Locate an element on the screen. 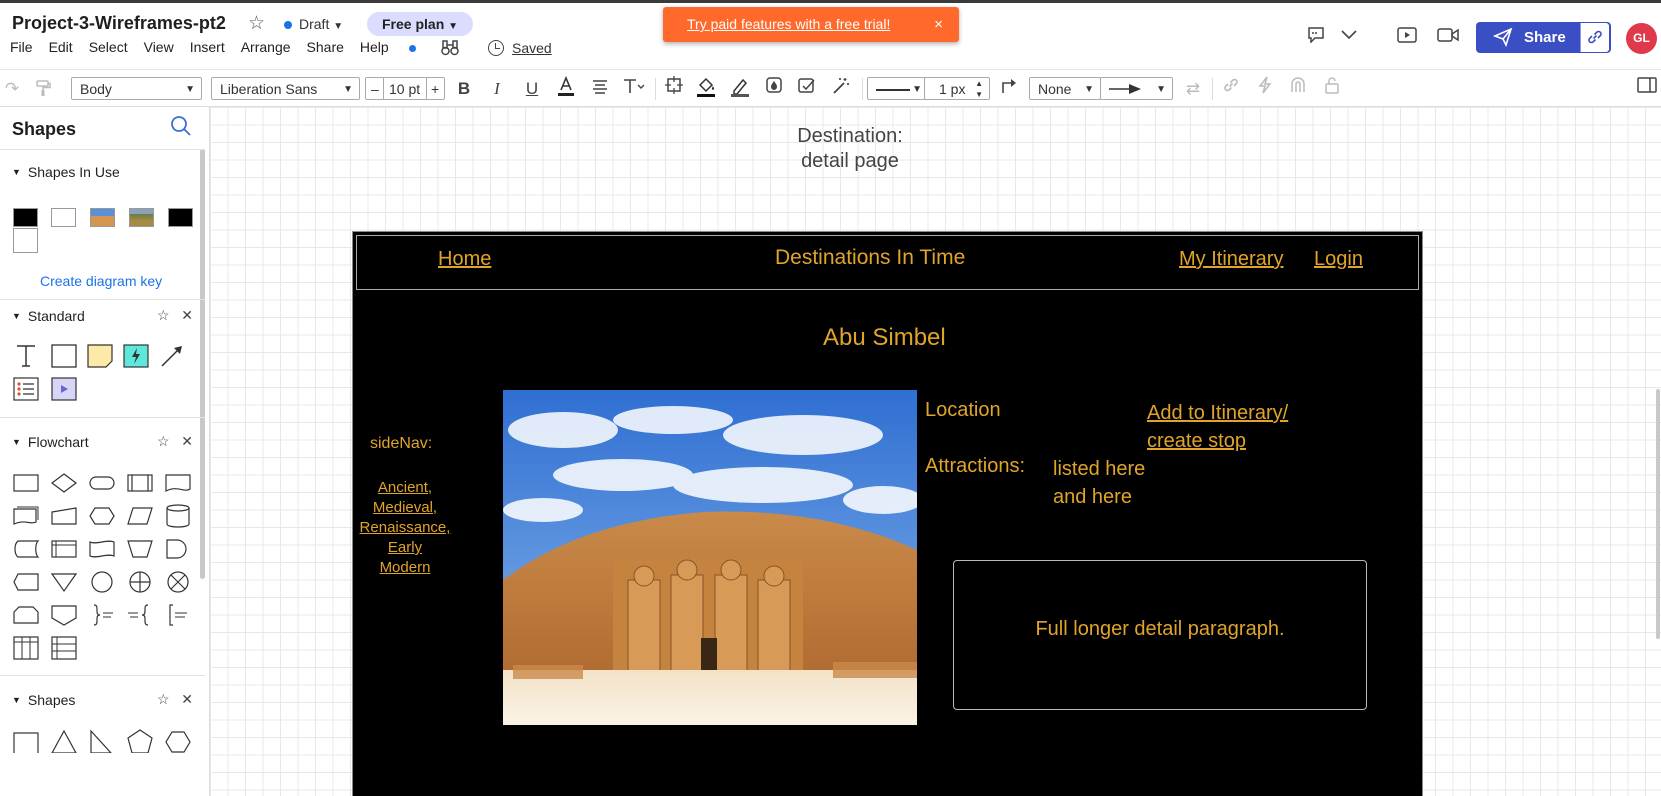  section-shapes: ▼ Shapes is located at coordinates (43, 700).